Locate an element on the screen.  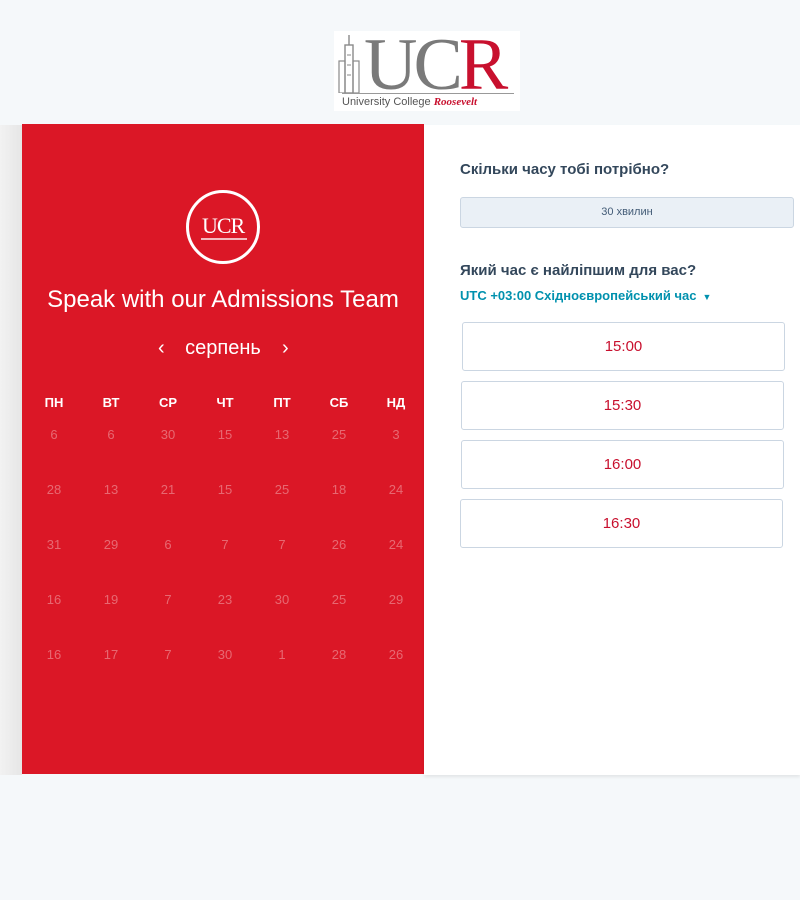
weekday-label: НД is located at coordinates (396, 402).